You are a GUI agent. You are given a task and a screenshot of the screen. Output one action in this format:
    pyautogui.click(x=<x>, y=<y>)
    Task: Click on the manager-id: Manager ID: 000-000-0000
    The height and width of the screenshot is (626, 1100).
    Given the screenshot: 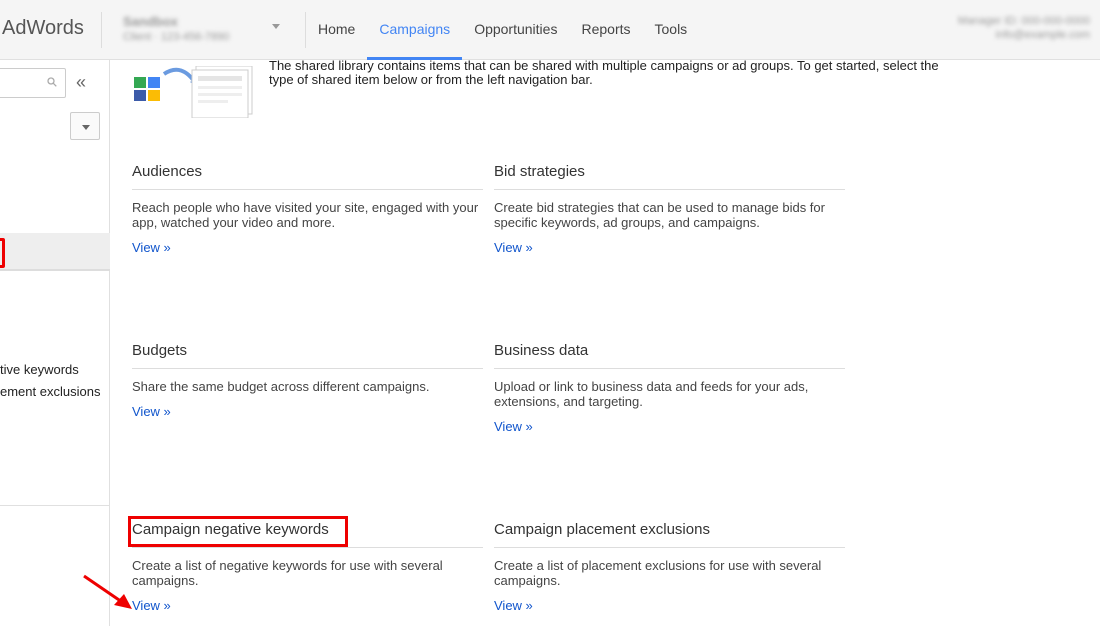 What is the action you would take?
    pyautogui.click(x=1023, y=21)
    